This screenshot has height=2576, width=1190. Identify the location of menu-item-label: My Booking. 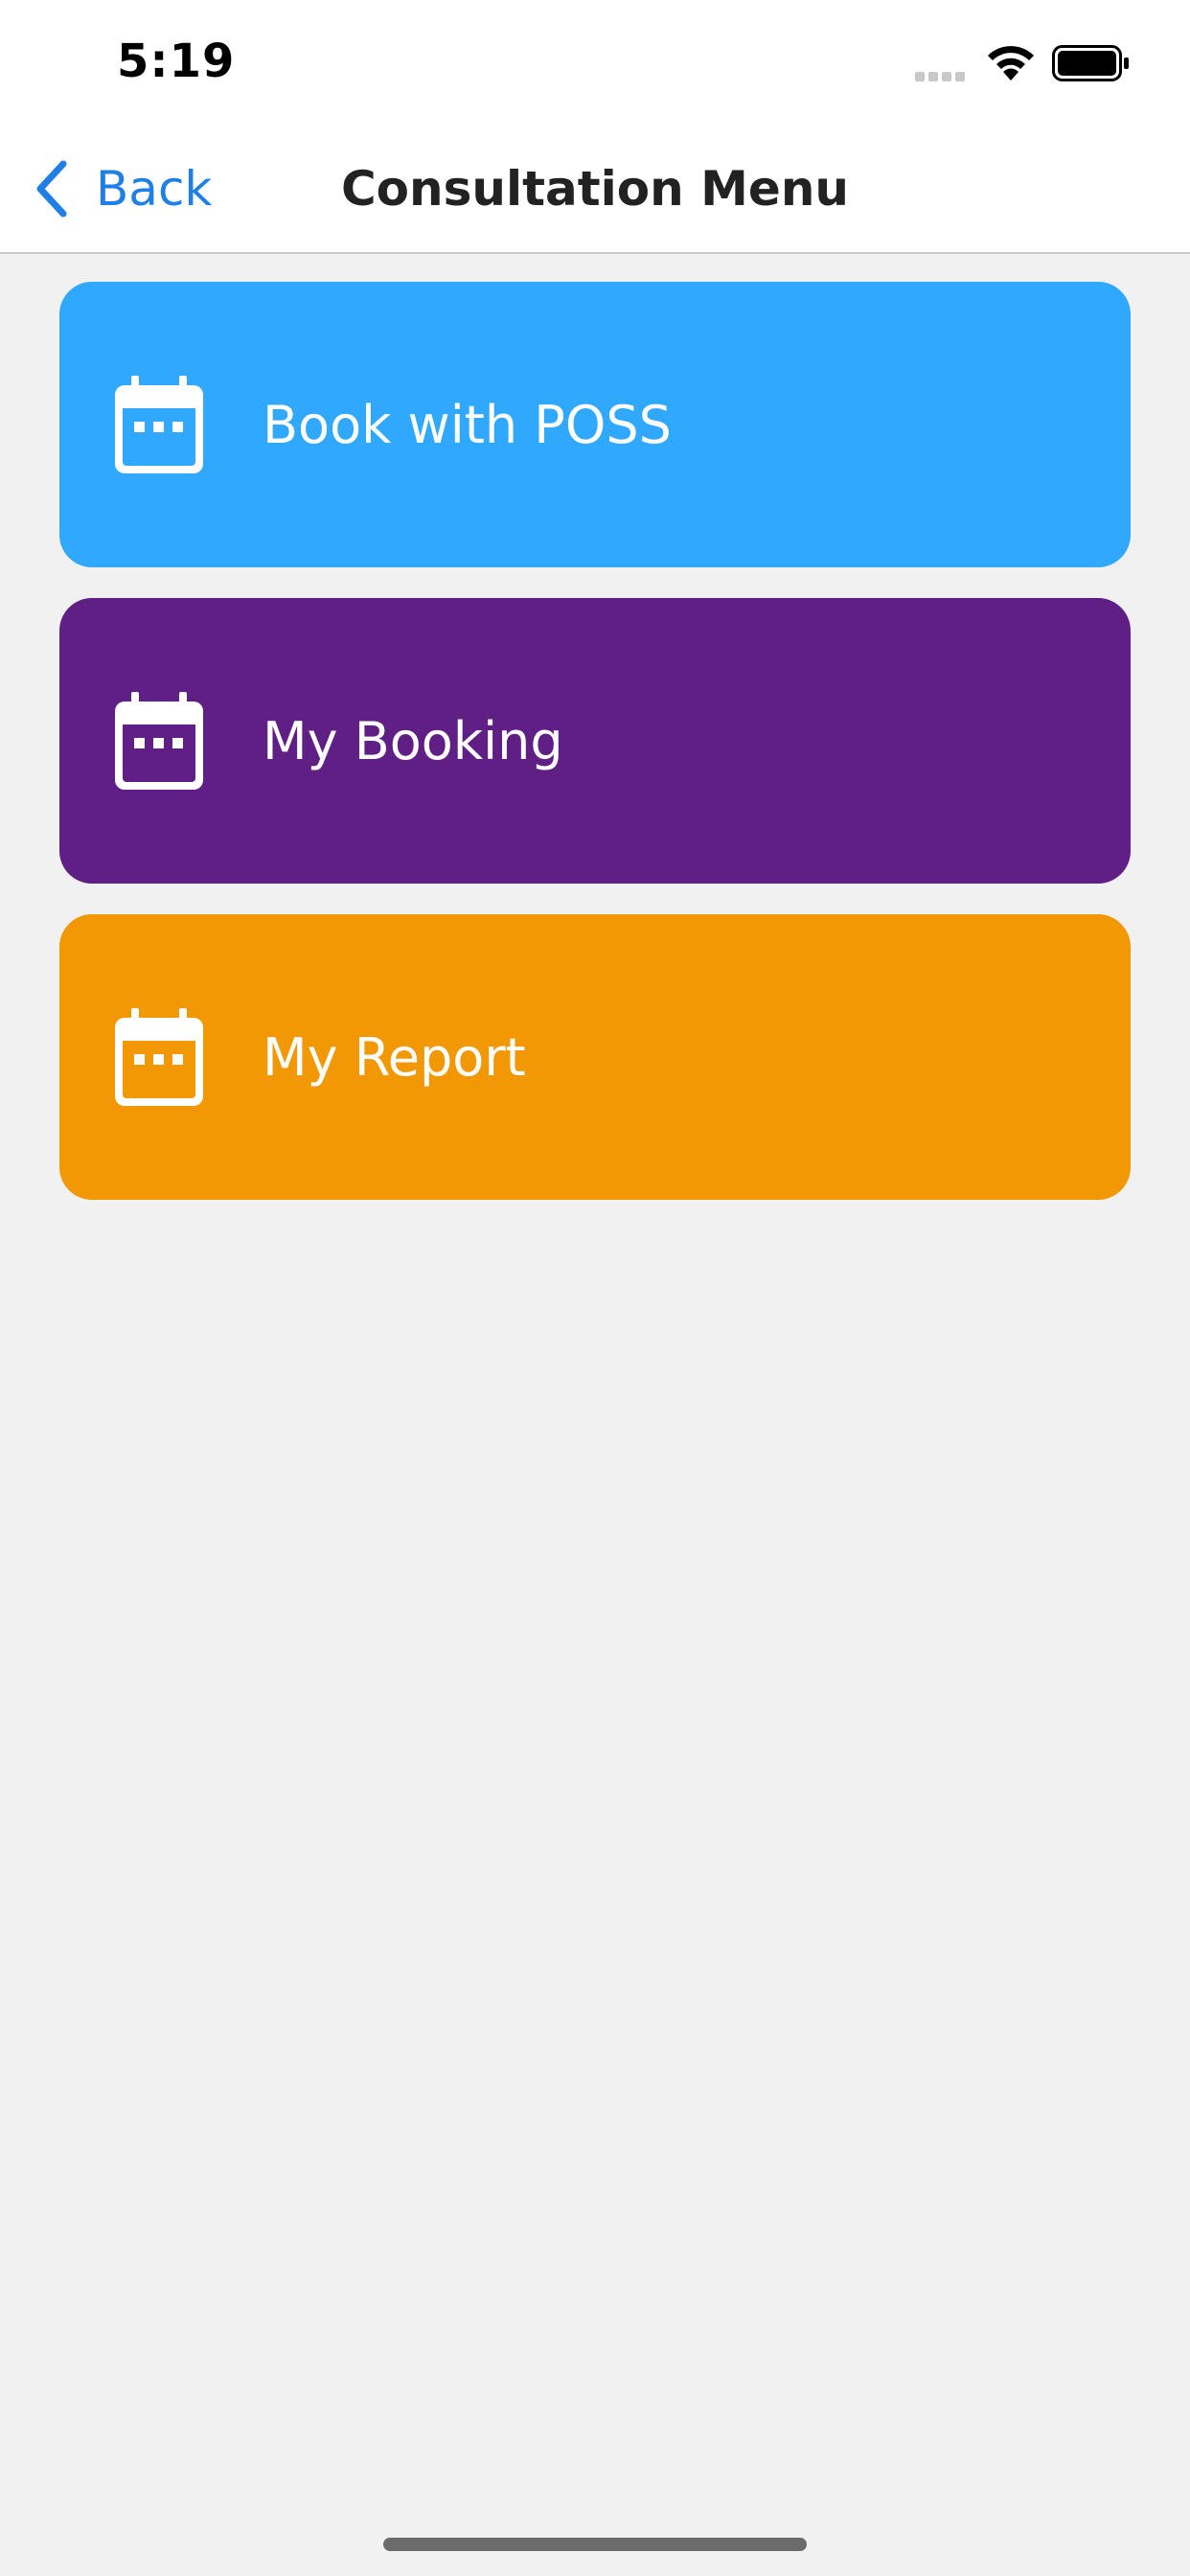
(413, 740).